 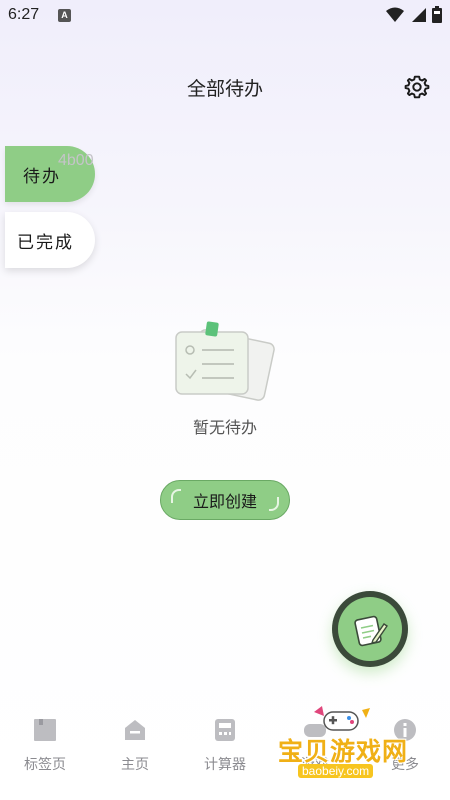 What do you see at coordinates (135, 730) in the screenshot?
I see `home-icon` at bounding box center [135, 730].